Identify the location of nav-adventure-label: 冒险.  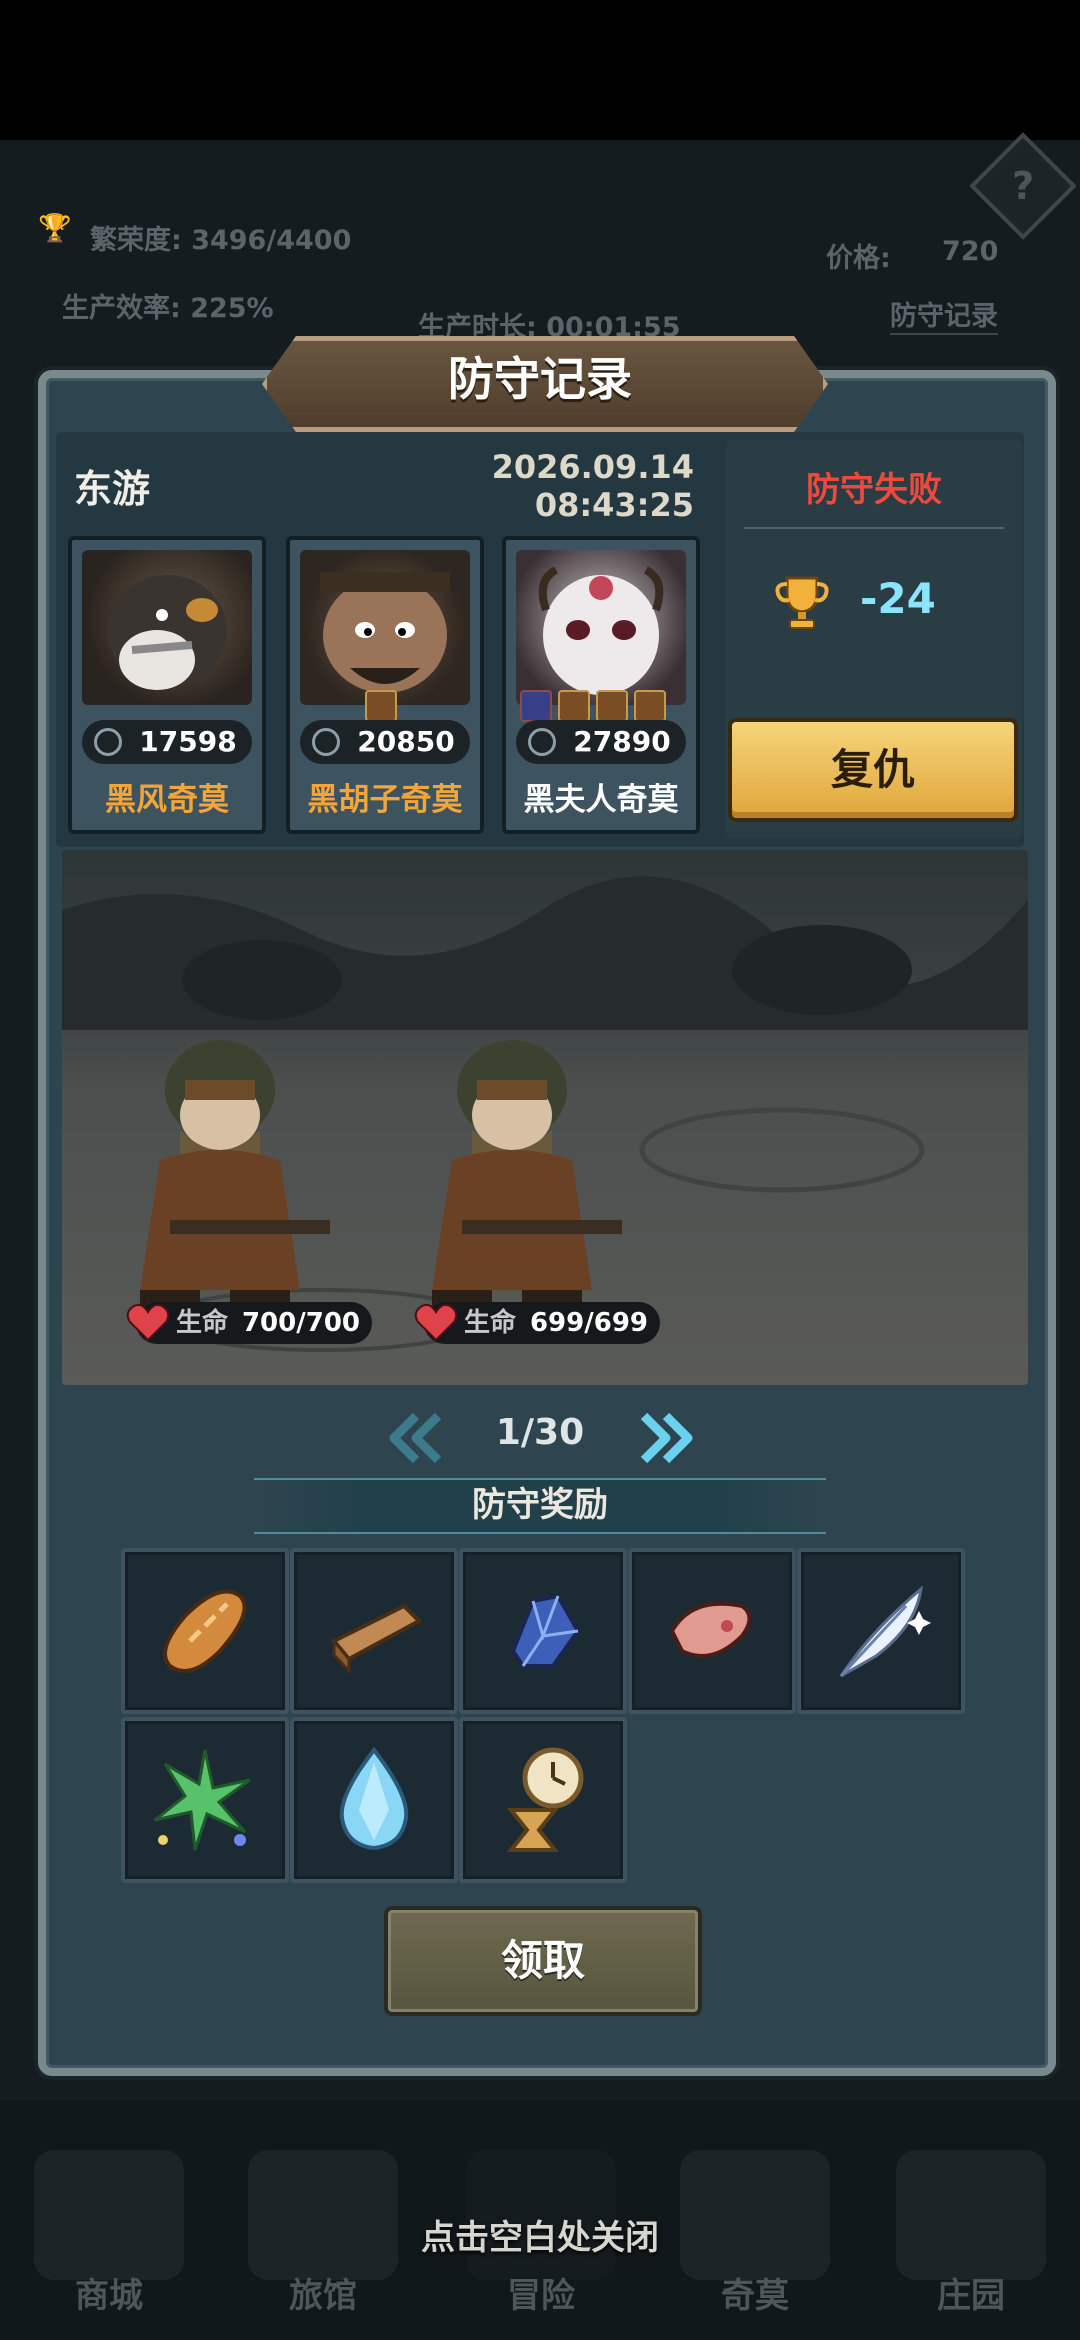
(541, 2296).